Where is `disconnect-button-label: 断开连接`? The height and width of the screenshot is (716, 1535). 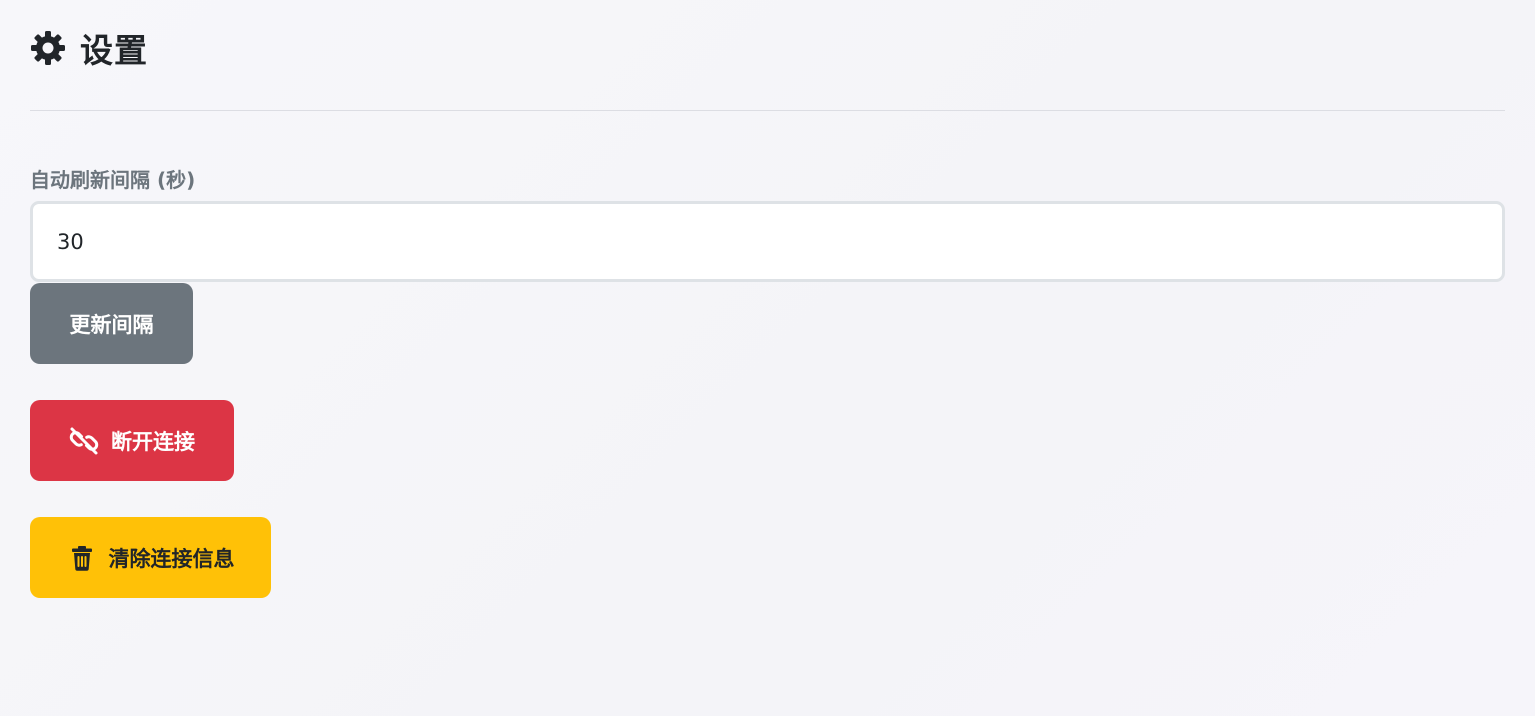
disconnect-button-label: 断开连接 is located at coordinates (153, 441).